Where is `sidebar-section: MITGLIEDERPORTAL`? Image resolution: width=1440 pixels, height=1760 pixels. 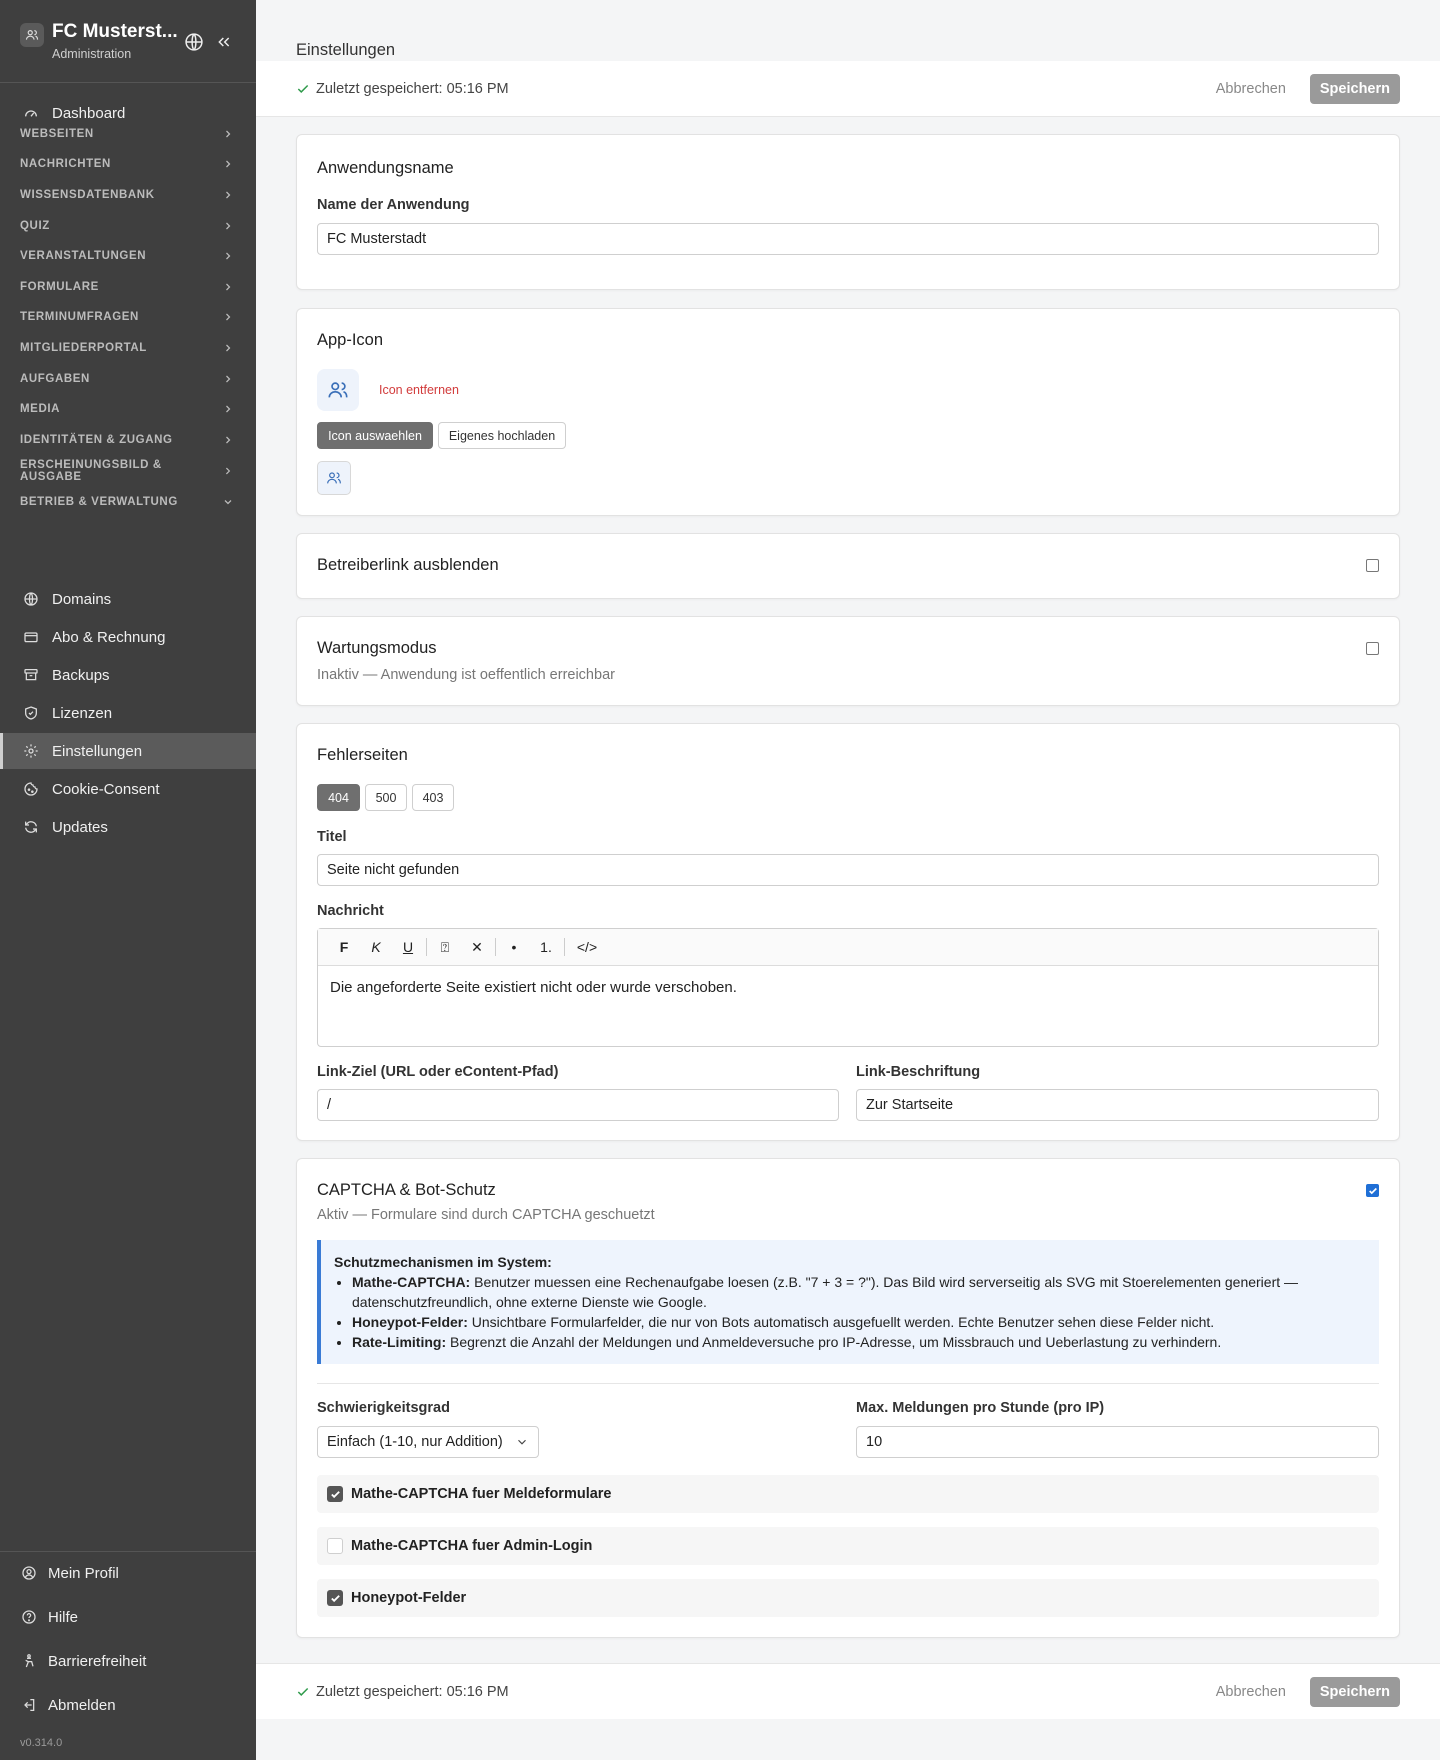 sidebar-section: MITGLIEDERPORTAL is located at coordinates (128, 348).